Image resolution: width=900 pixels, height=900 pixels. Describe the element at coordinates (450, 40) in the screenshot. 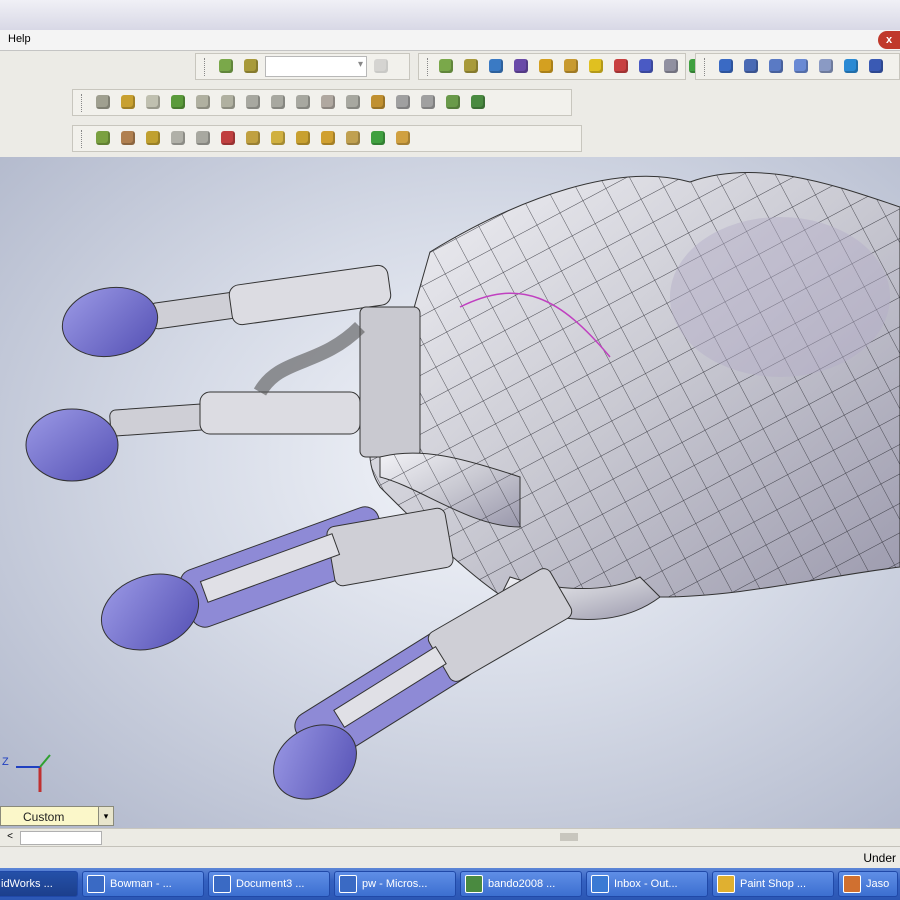

I see `menu-bar: Help` at that location.